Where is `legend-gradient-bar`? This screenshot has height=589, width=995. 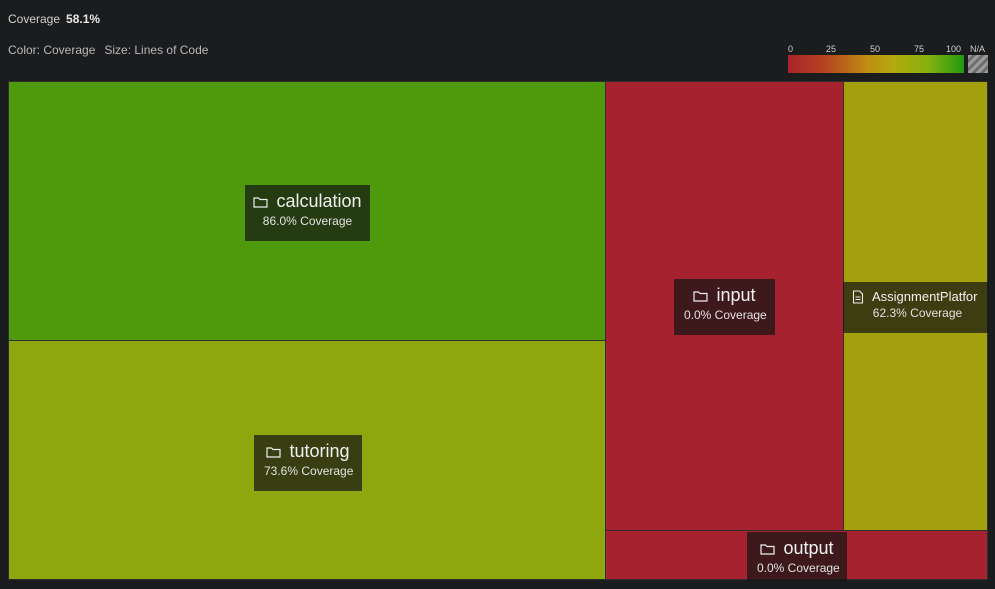 legend-gradient-bar is located at coordinates (876, 64).